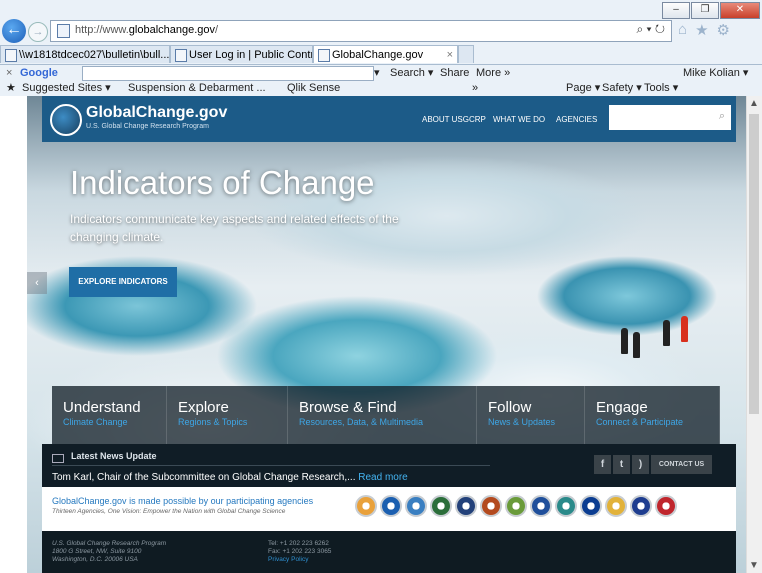 This screenshot has width=762, height=573. Describe the element at coordinates (583, 88) in the screenshot. I see `page-menu: Page ▾` at that location.